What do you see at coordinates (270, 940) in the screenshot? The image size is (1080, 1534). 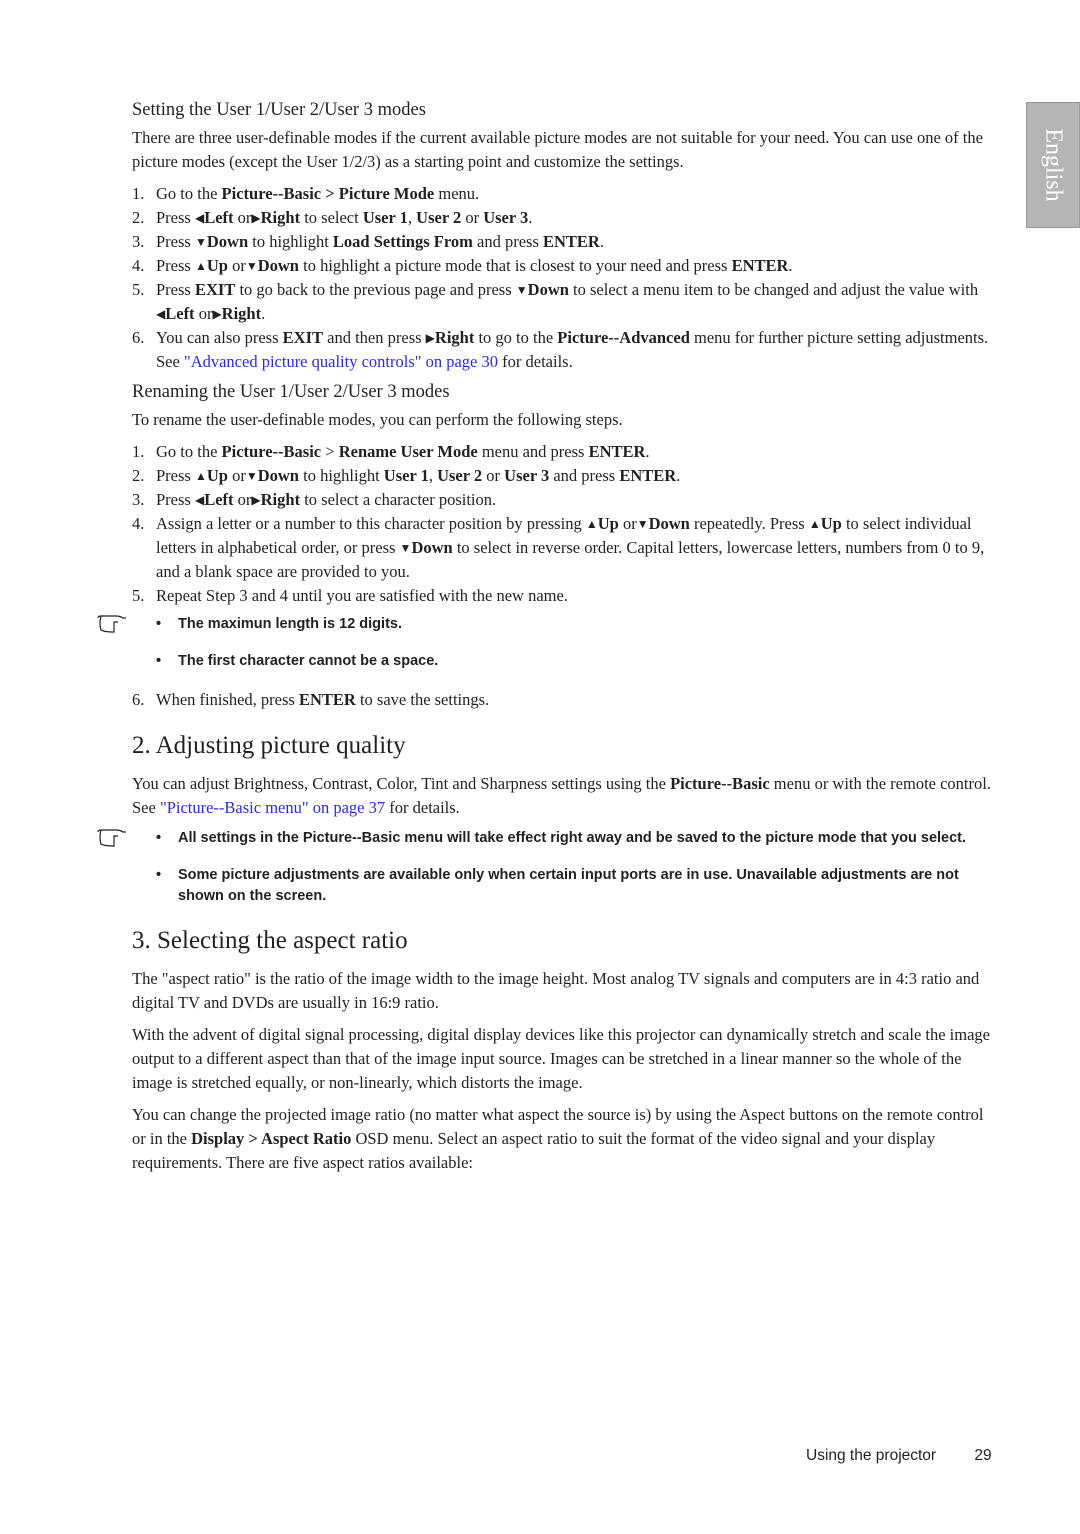 I see `heading-aspect-ratio: 3. Selecting the aspect ratio` at bounding box center [270, 940].